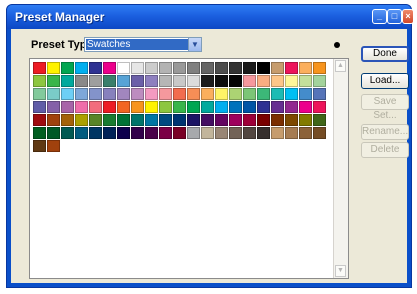 The image size is (417, 294). I want to click on vertical-scrollbar: ▲ ▼, so click(340, 168).